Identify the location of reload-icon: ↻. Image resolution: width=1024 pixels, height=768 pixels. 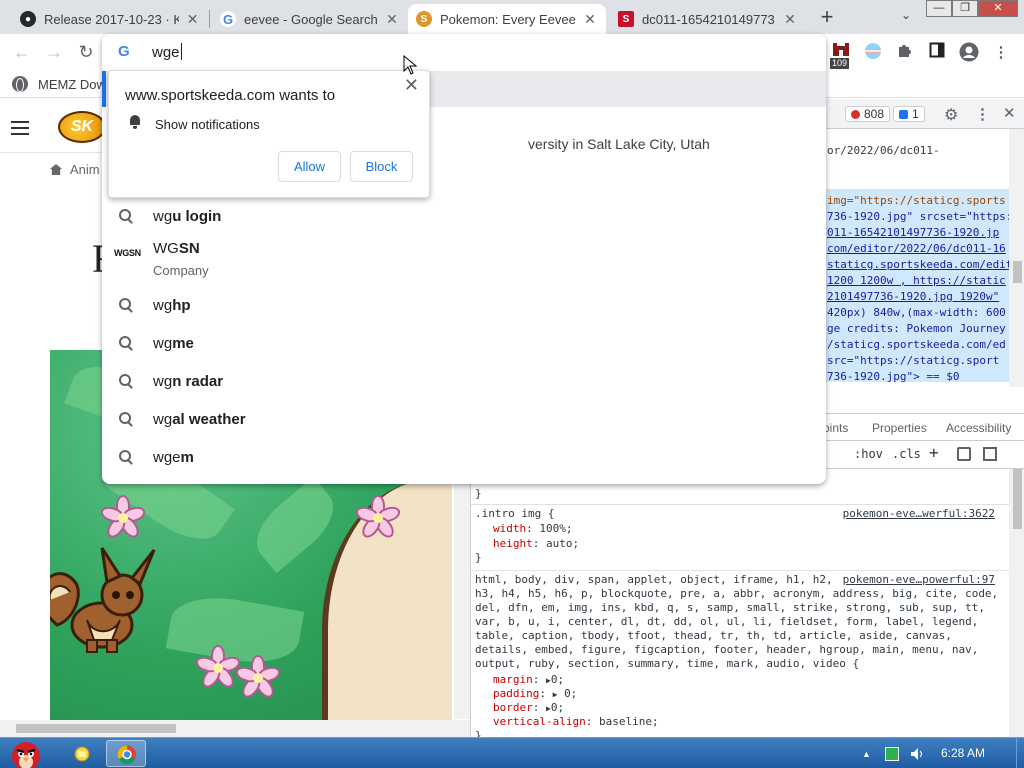
(86, 52).